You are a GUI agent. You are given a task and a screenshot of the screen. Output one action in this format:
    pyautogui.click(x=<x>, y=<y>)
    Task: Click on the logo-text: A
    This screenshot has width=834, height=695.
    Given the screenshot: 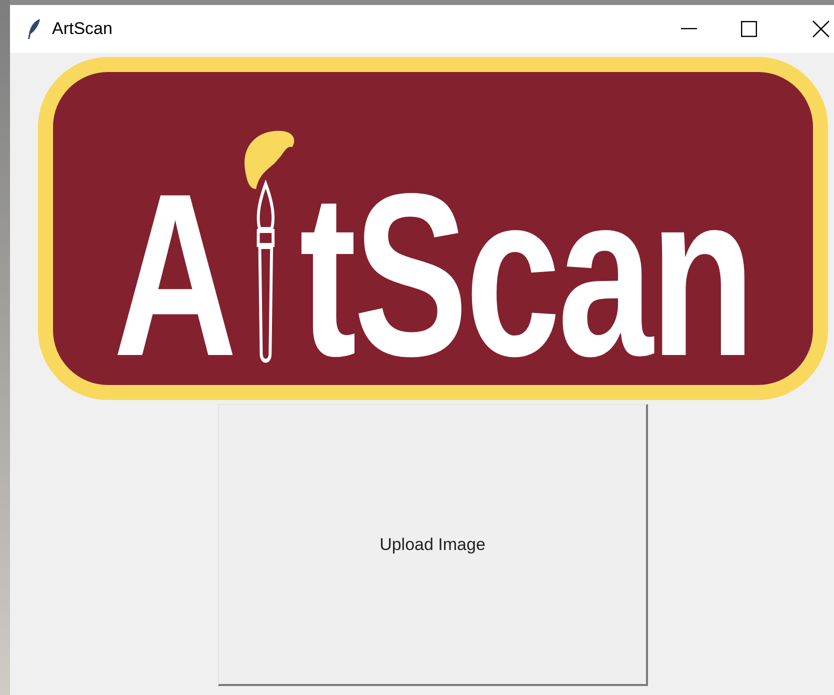 What is the action you would take?
    pyautogui.click(x=174, y=275)
    